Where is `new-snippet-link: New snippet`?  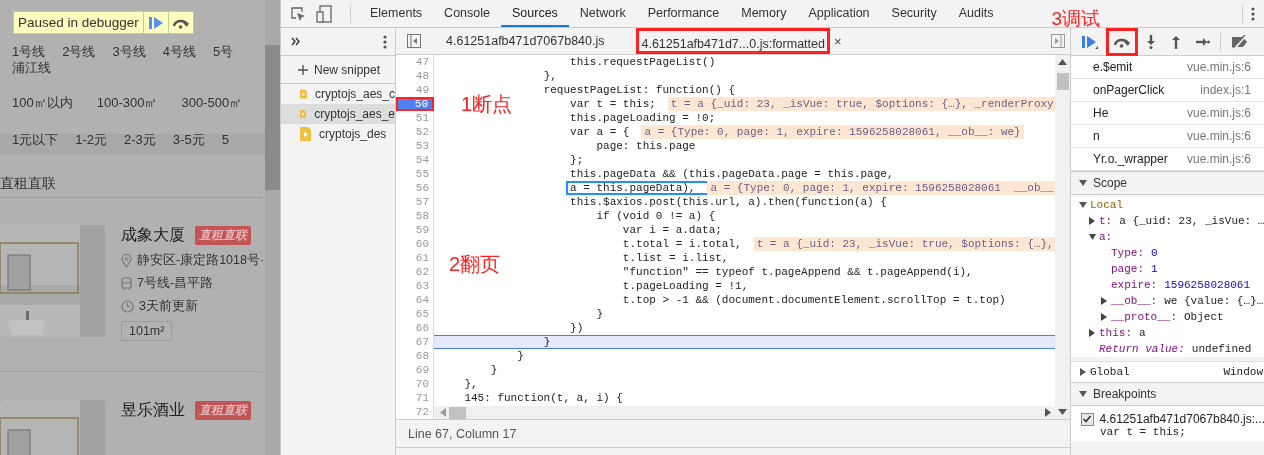 new-snippet-link: New snippet is located at coordinates (347, 69).